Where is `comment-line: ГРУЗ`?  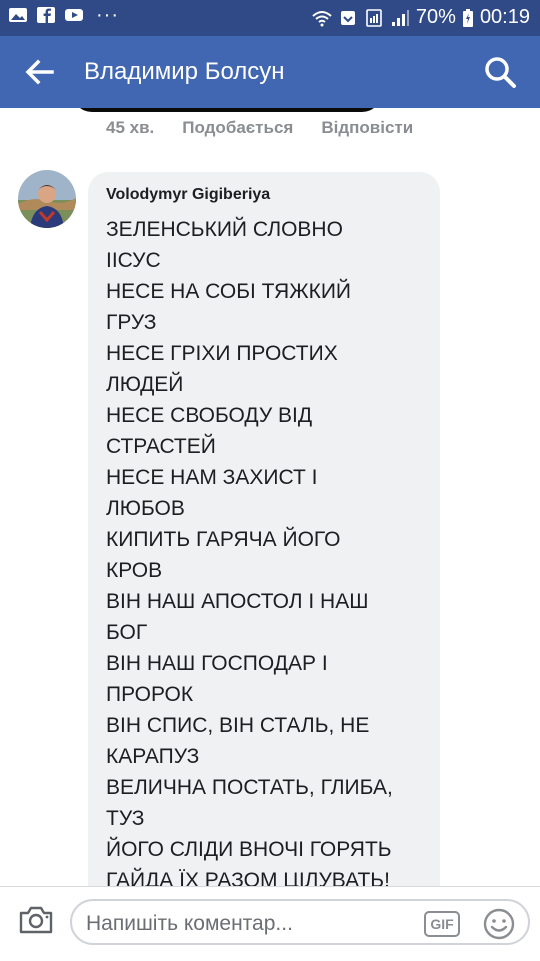
comment-line: ГРУЗ is located at coordinates (131, 322).